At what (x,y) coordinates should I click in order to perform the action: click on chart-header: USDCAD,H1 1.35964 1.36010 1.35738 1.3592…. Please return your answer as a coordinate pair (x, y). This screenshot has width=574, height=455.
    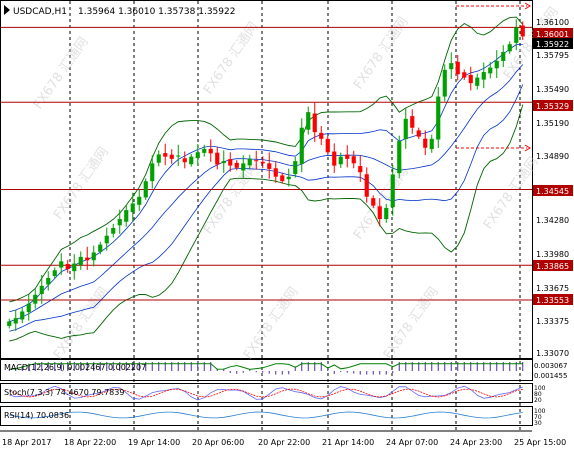
    Looking at the image, I should click on (119, 11).